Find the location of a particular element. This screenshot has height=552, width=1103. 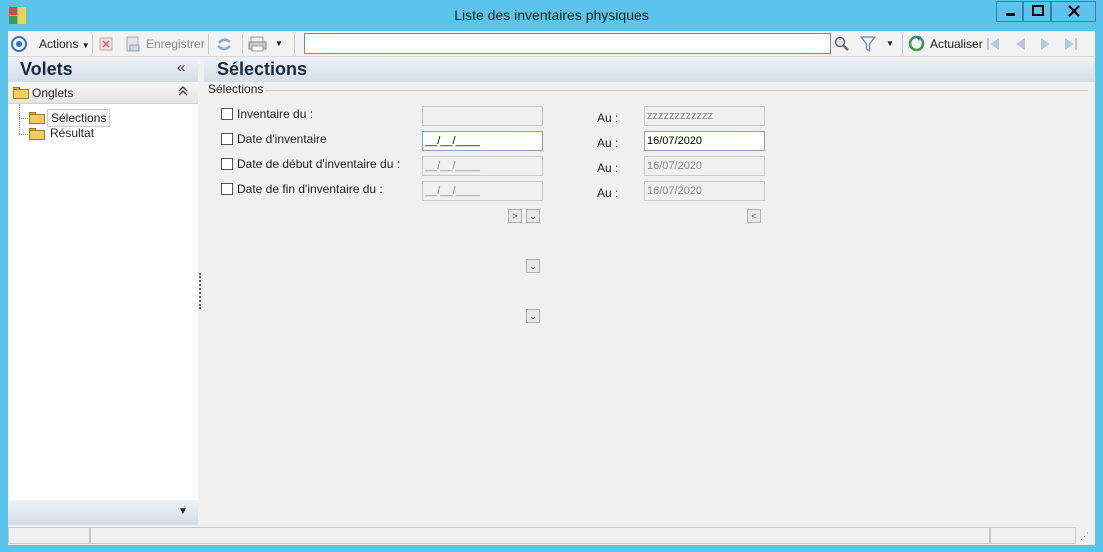

page-title: Sélections is located at coordinates (262, 69).